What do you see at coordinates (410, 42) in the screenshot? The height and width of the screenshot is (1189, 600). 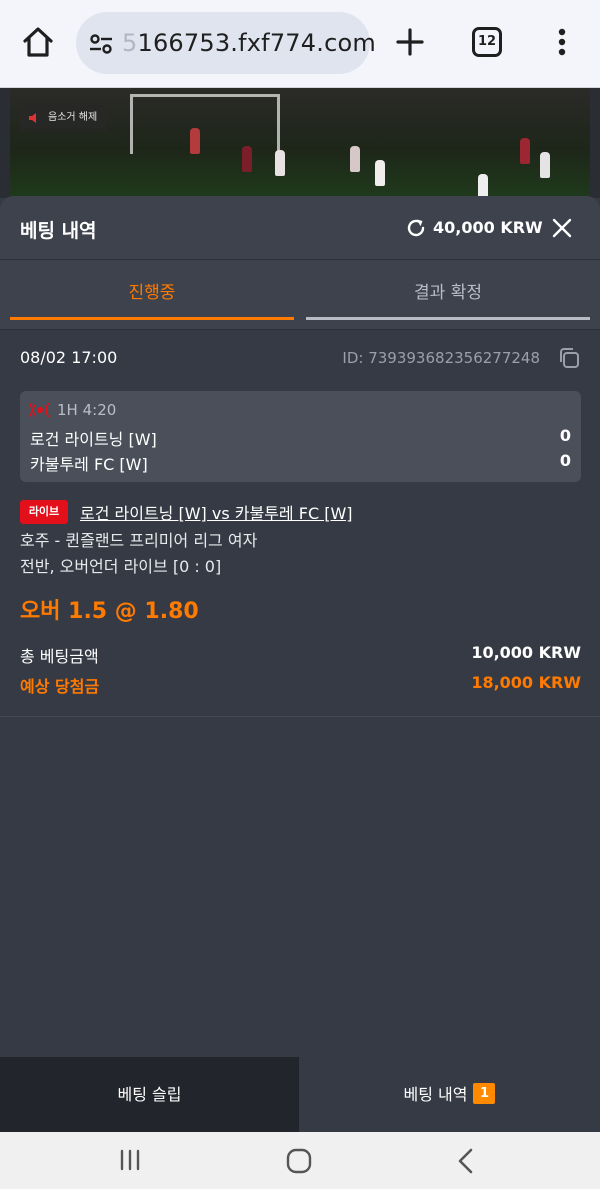 I see `plus-icon` at bounding box center [410, 42].